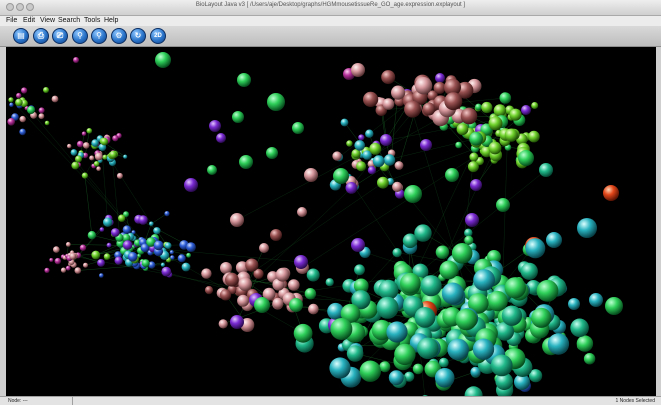  What do you see at coordinates (99, 36) in the screenshot?
I see `zoom-out-button: ⚲` at bounding box center [99, 36].